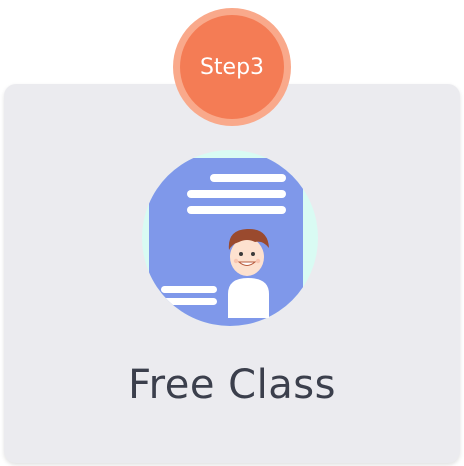  Describe the element at coordinates (230, 238) in the screenshot. I see `document-with-person-icon` at that location.